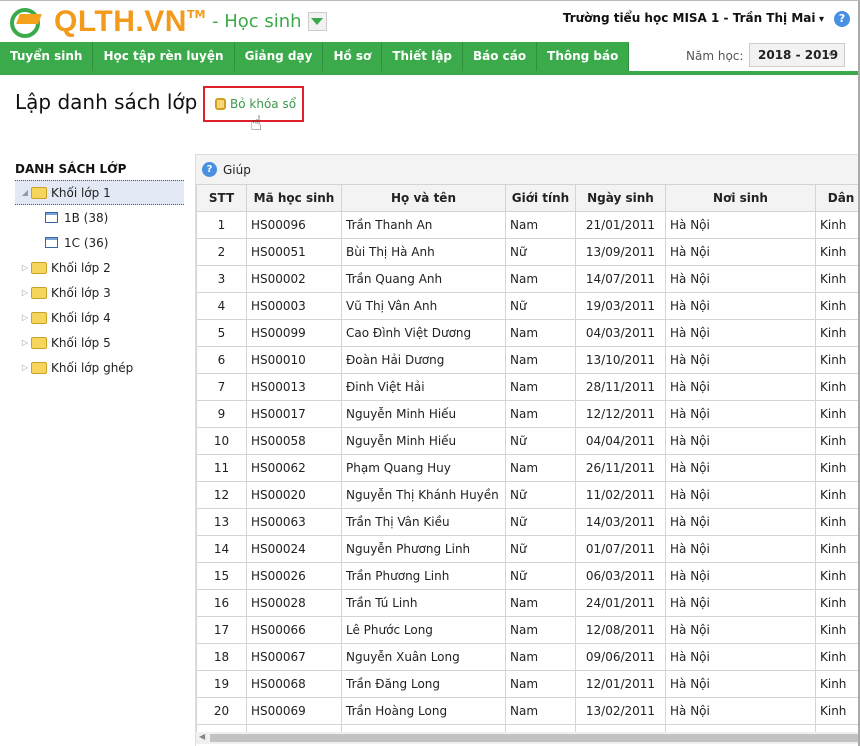 Image resolution: width=860 pixels, height=746 pixels. Describe the element at coordinates (99, 192) in the screenshot. I see `tree-item: ◢ Khối lớp 1` at that location.